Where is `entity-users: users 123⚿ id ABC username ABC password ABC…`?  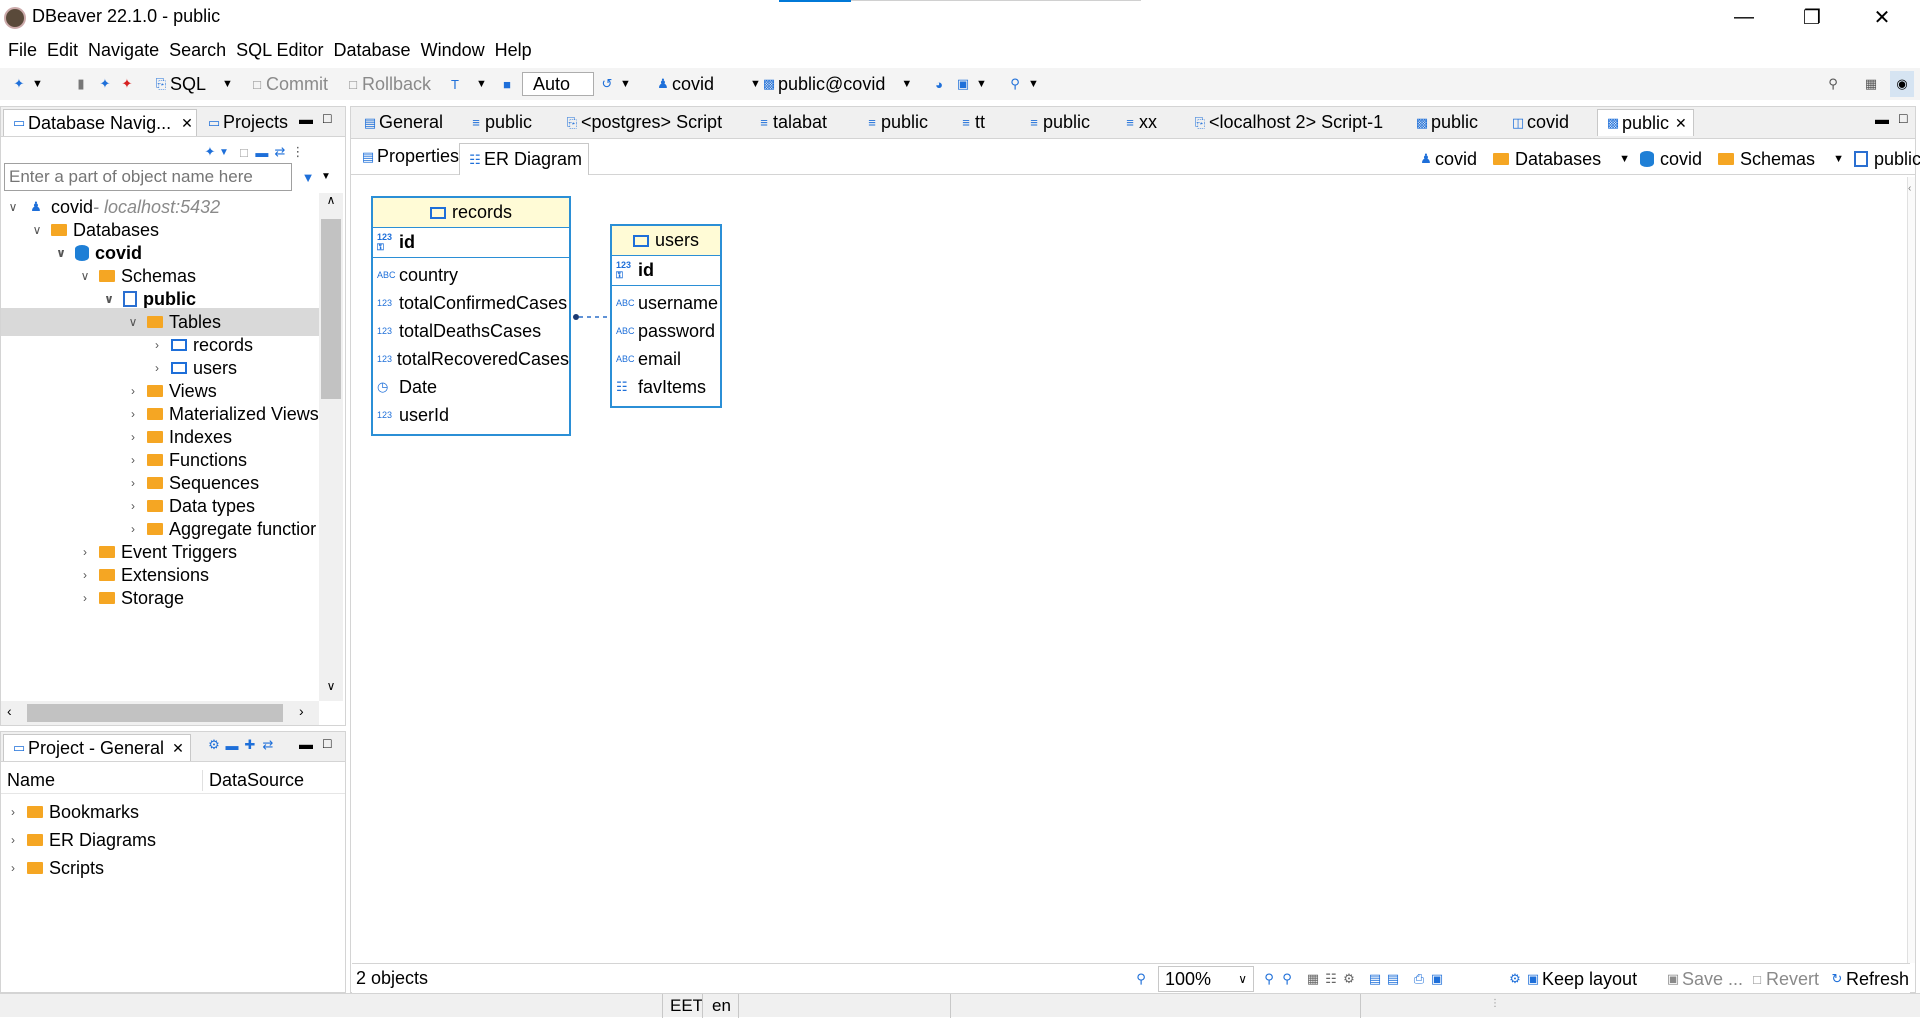
entity-users: users 123⚿ id ABC username ABC password ABC… is located at coordinates (666, 316).